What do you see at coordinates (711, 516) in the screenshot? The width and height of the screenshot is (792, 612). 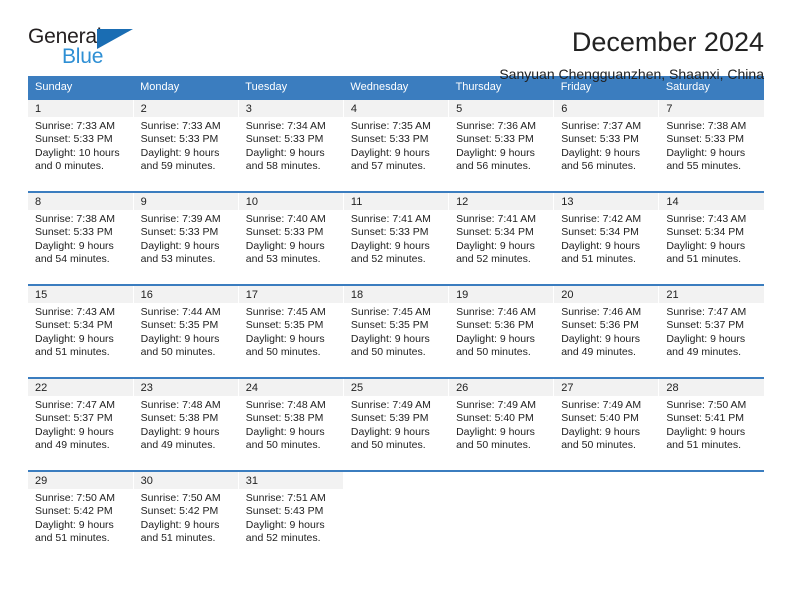 I see `calendar-cell-empty` at bounding box center [711, 516].